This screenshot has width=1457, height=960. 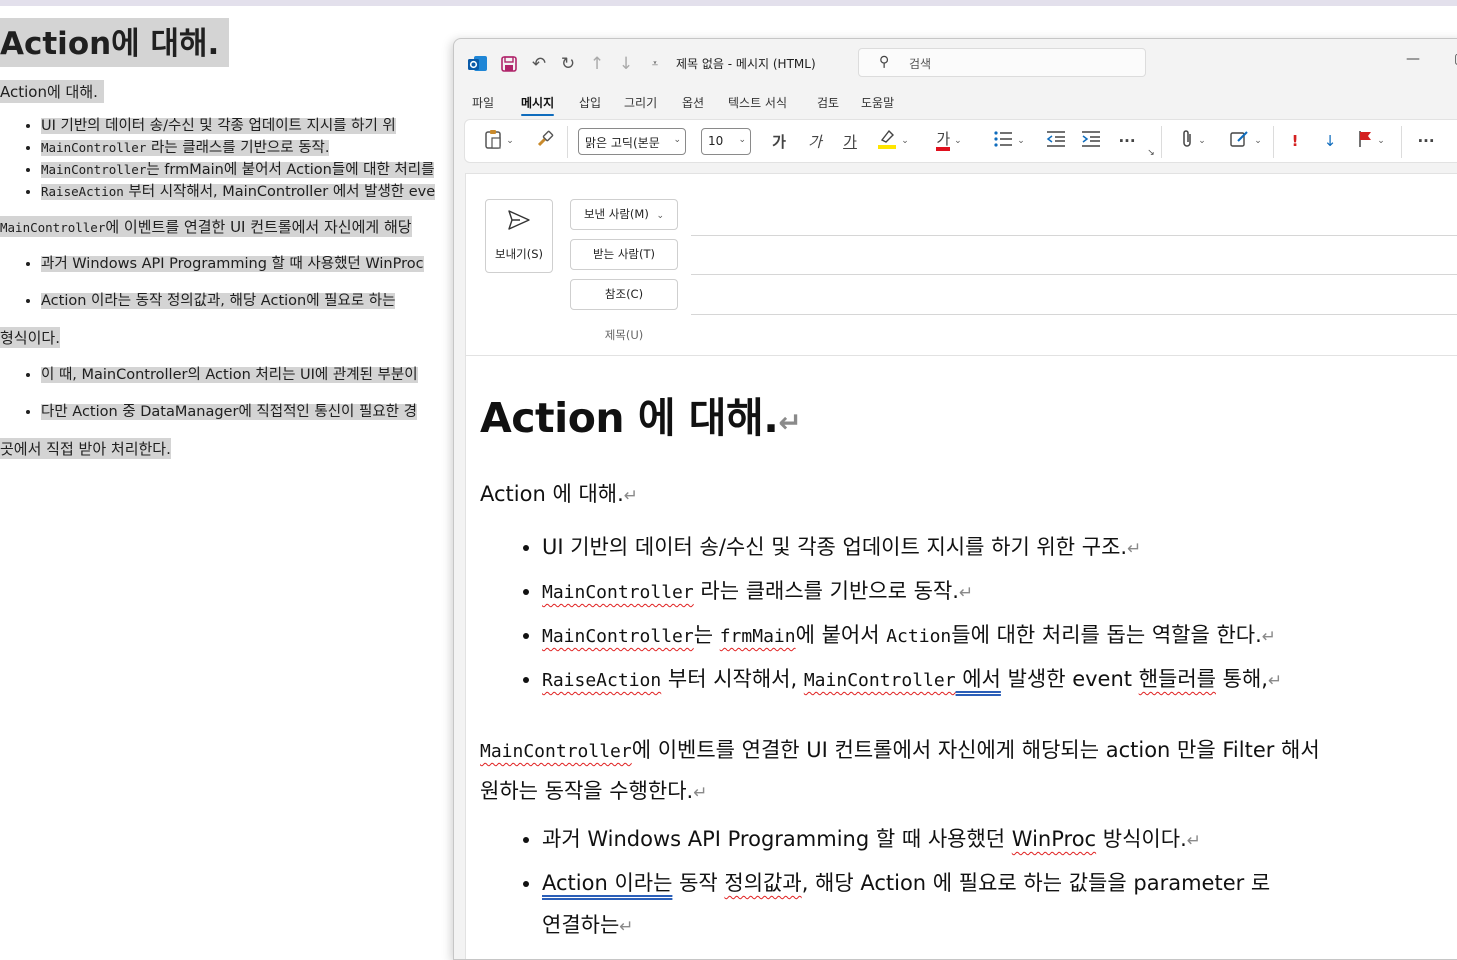 I want to click on more-formatting-button: ···, so click(x=1127, y=141).